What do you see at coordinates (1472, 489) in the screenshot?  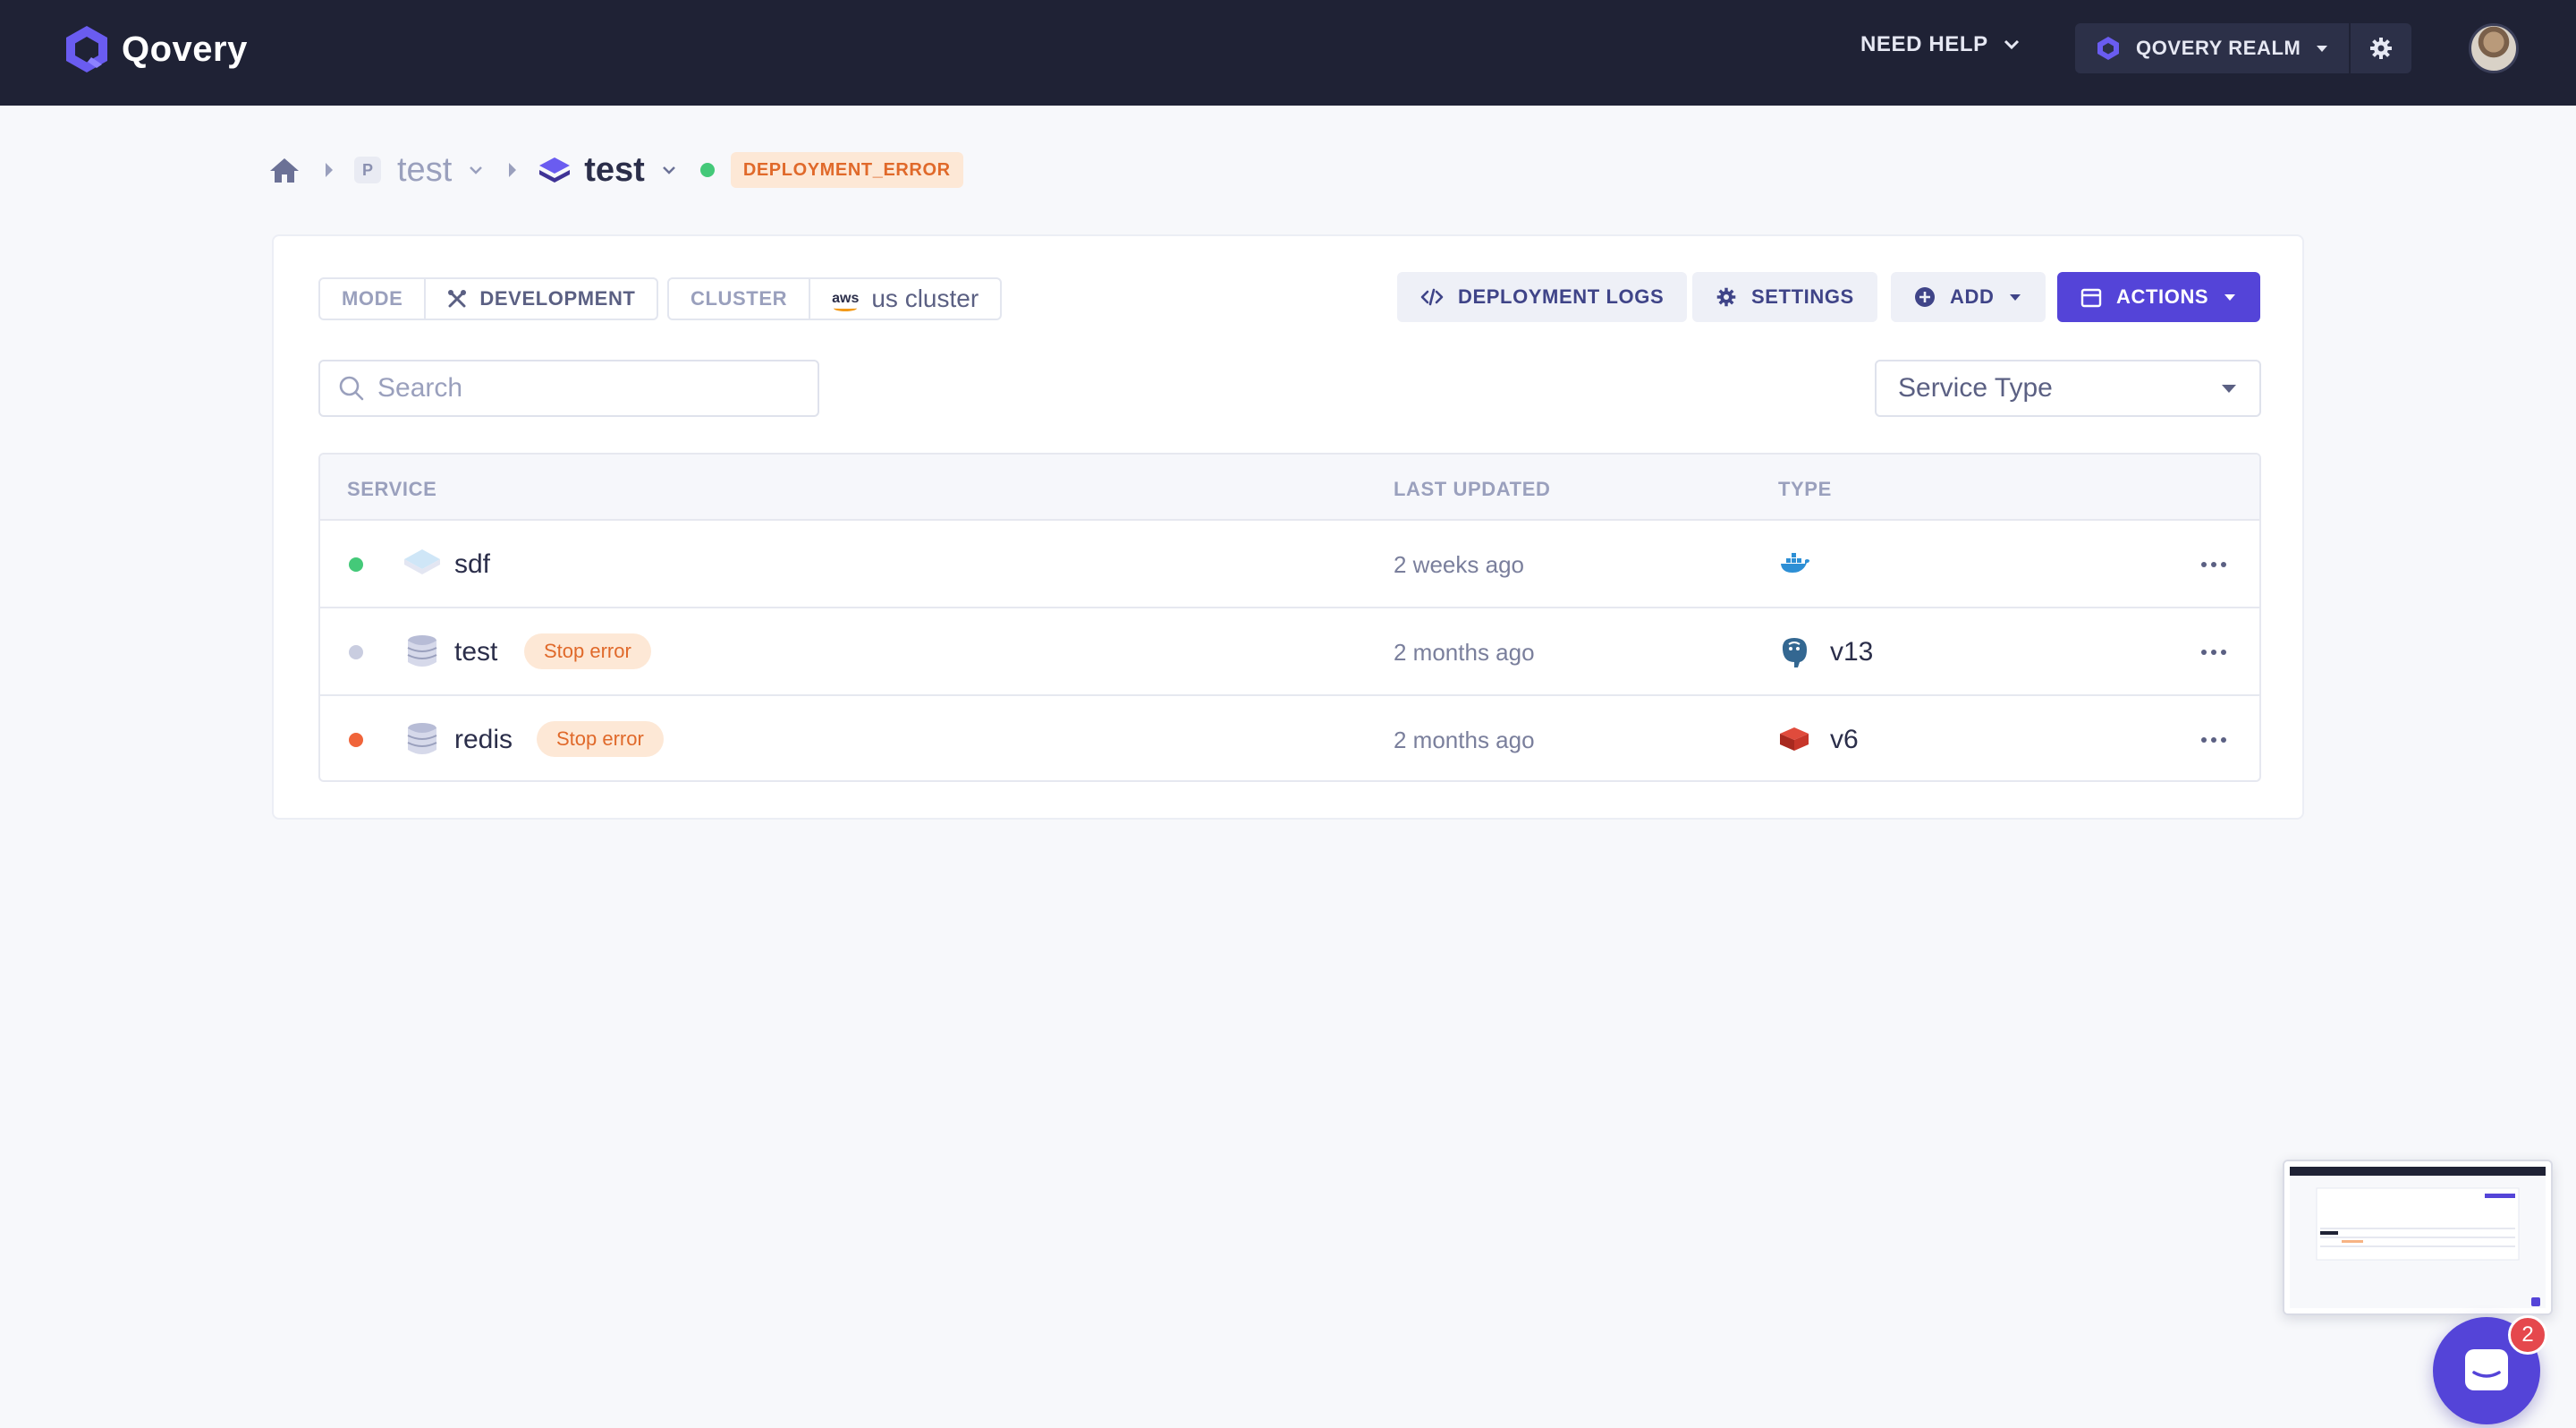 I see `column-header-last-updated: LAST UPDATED` at bounding box center [1472, 489].